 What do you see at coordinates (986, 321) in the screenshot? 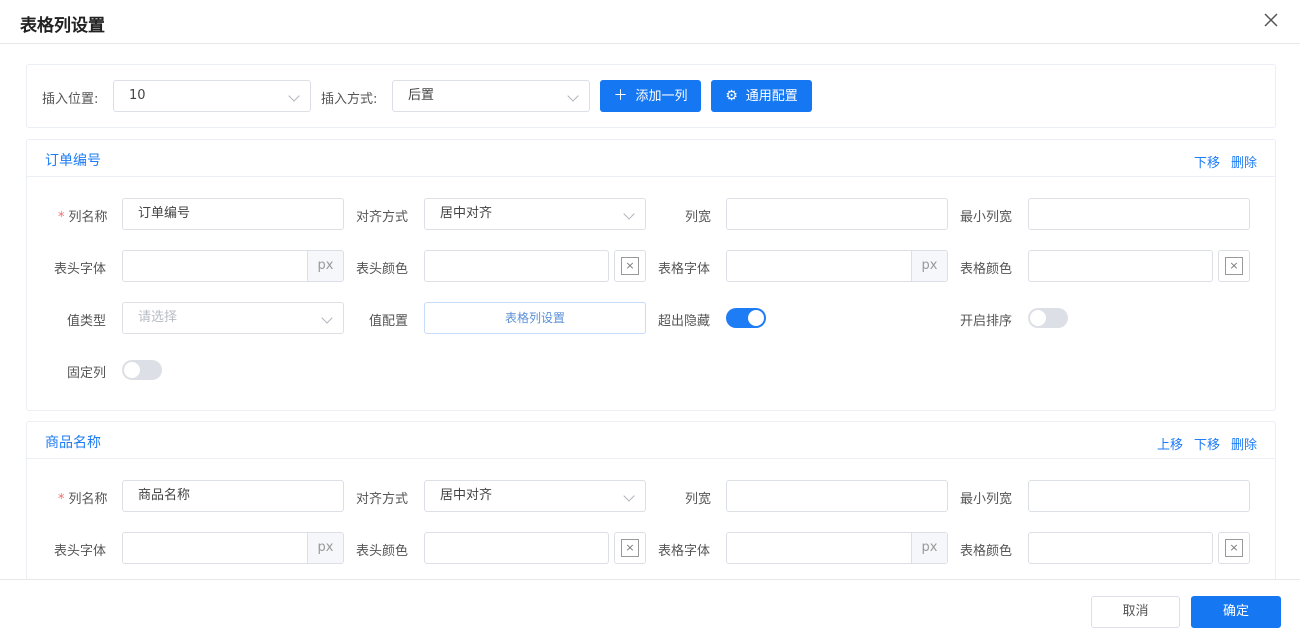
I see `sortable-label: 开启排序` at bounding box center [986, 321].